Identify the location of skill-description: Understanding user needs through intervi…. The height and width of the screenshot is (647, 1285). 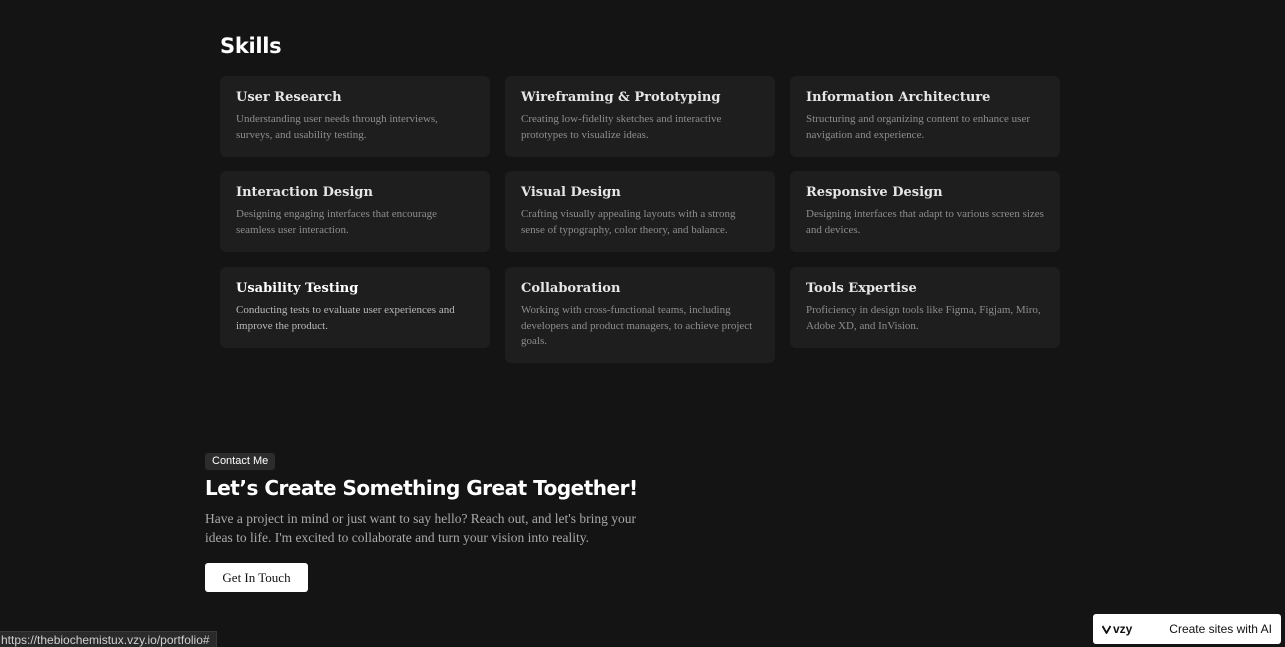
(337, 127).